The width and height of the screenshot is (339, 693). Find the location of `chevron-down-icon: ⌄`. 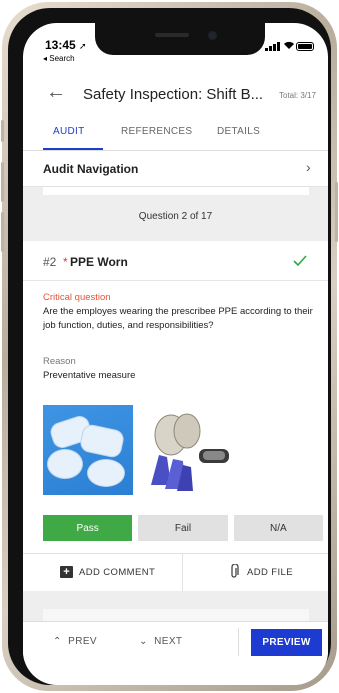

chevron-down-icon: ⌄ is located at coordinates (143, 641).